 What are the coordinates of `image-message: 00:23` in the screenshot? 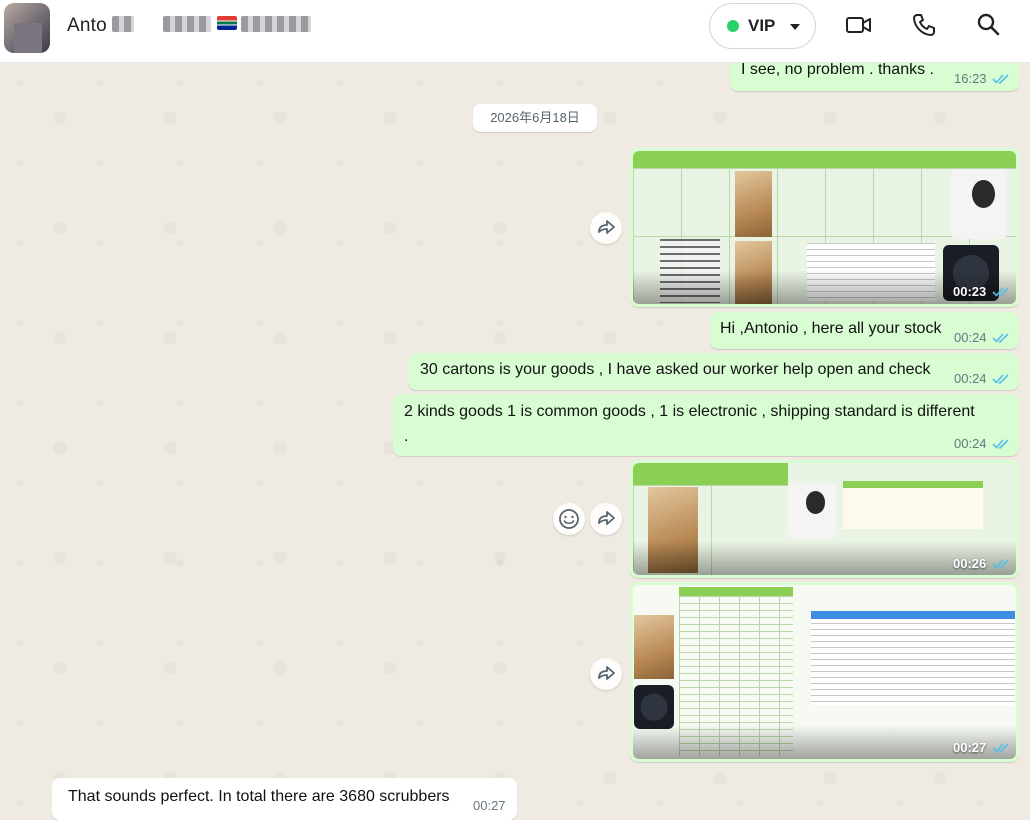 It's located at (824, 227).